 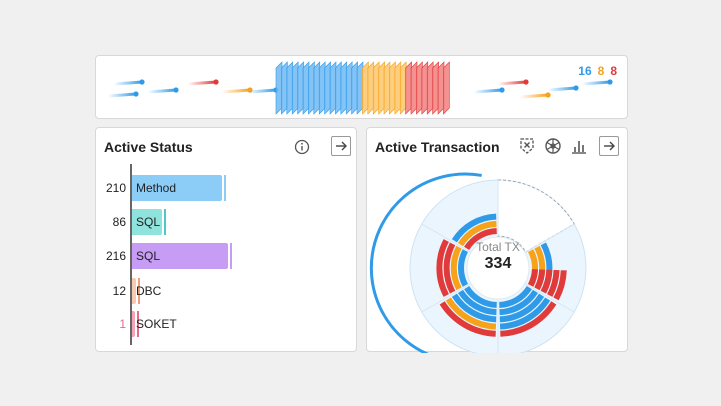 What do you see at coordinates (227, 222) in the screenshot?
I see `status-row: 86 SQL` at bounding box center [227, 222].